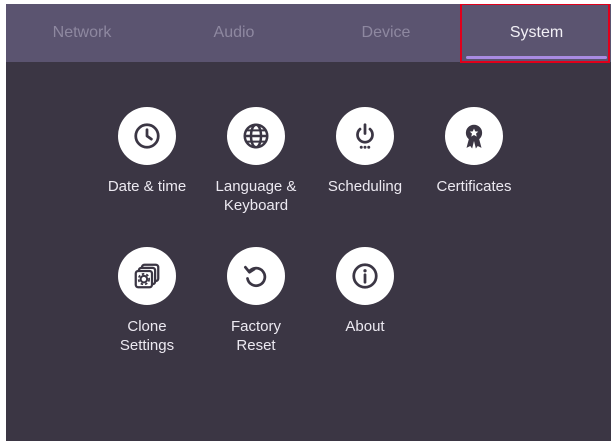 Image resolution: width=611 pixels, height=441 pixels. I want to click on clone-settings-icon-circle, so click(147, 276).